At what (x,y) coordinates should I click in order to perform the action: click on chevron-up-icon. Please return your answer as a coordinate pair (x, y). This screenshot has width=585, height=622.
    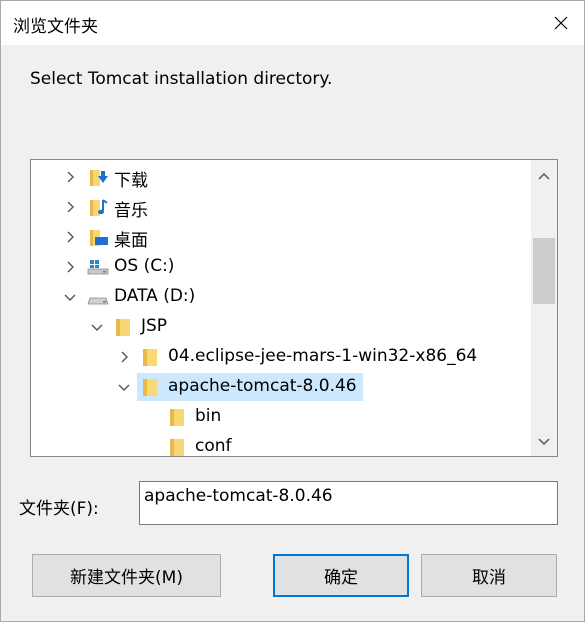
    Looking at the image, I should click on (544, 176).